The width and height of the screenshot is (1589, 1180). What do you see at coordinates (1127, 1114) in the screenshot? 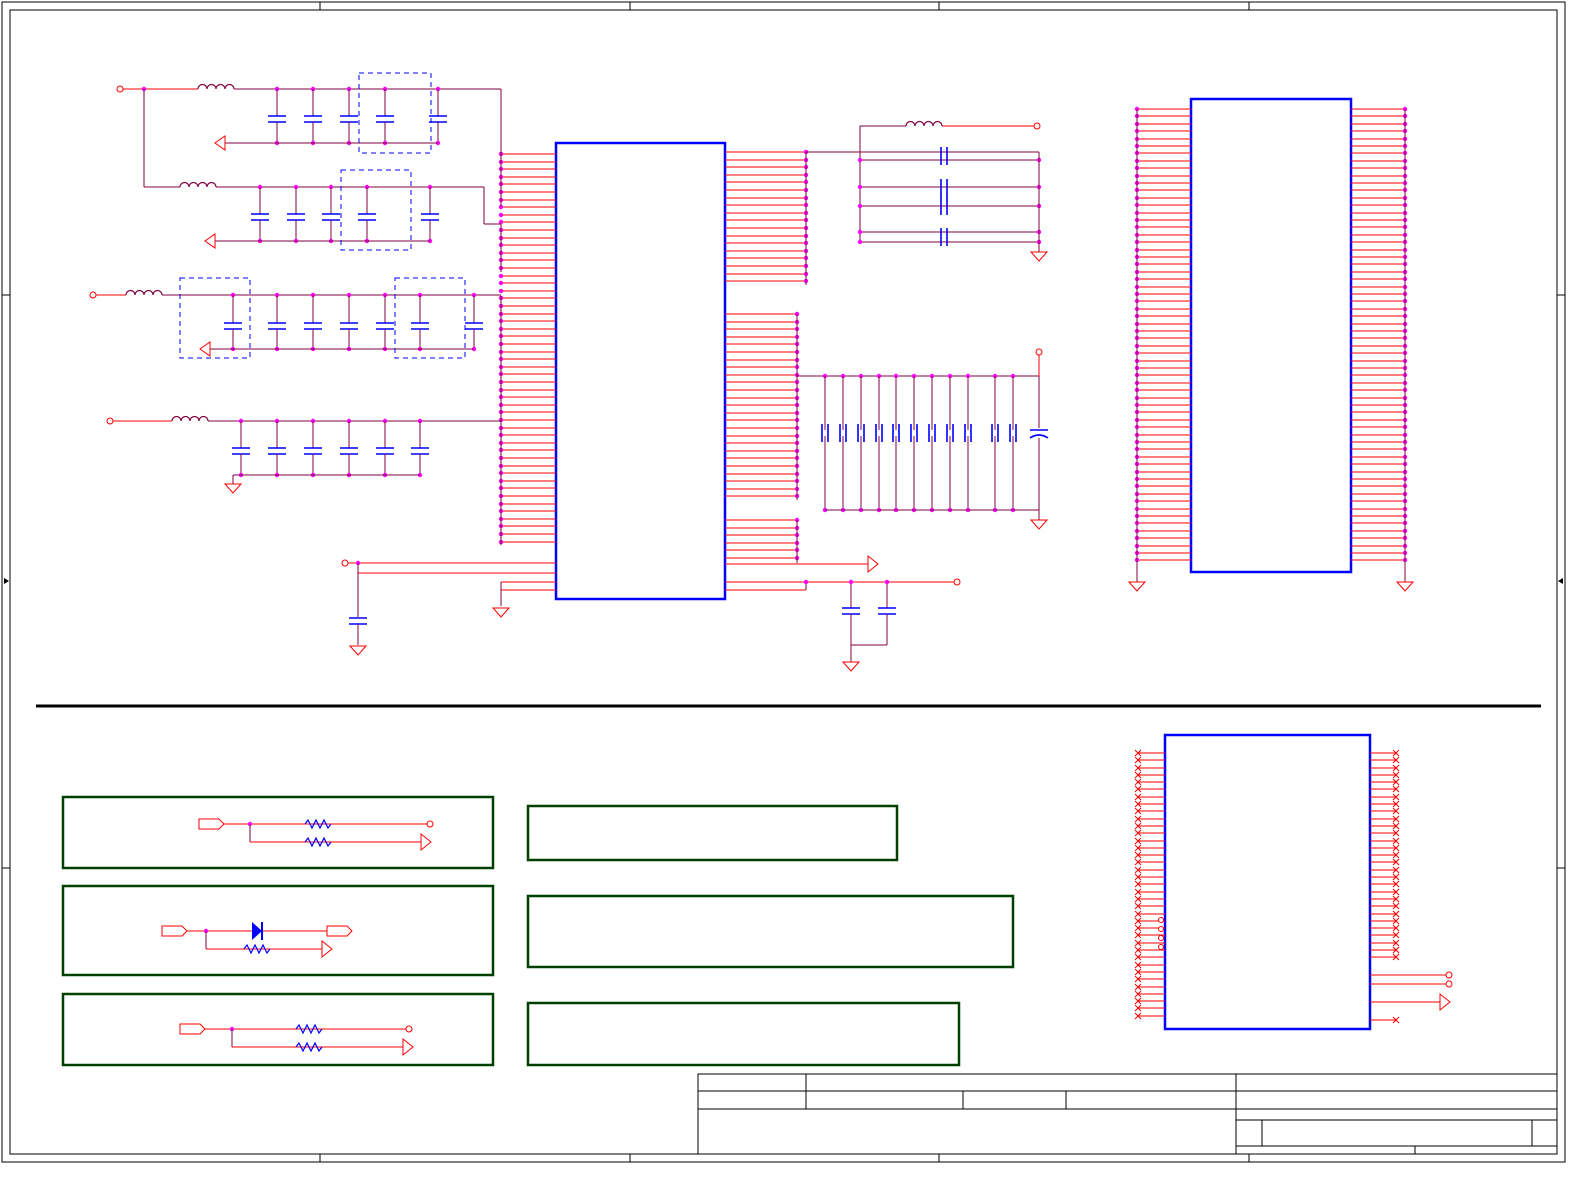
I see `title-block` at bounding box center [1127, 1114].